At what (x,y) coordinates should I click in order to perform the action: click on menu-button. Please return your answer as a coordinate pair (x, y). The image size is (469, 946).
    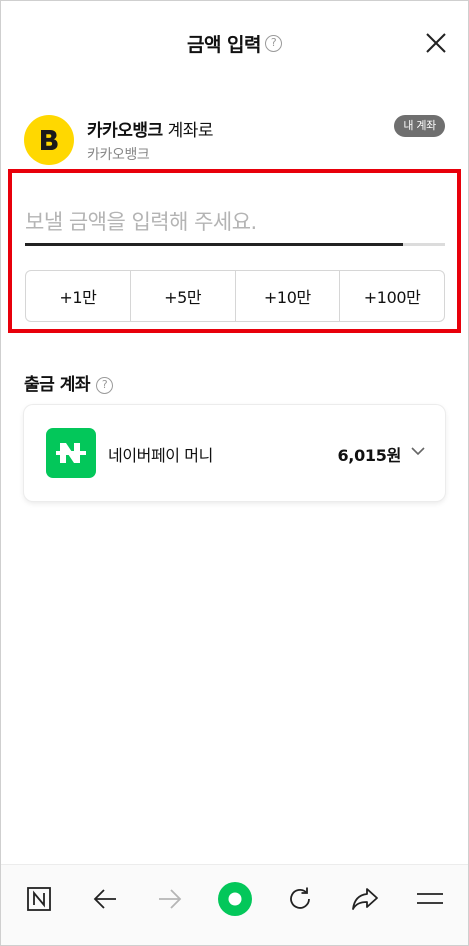
    Looking at the image, I should click on (430, 899).